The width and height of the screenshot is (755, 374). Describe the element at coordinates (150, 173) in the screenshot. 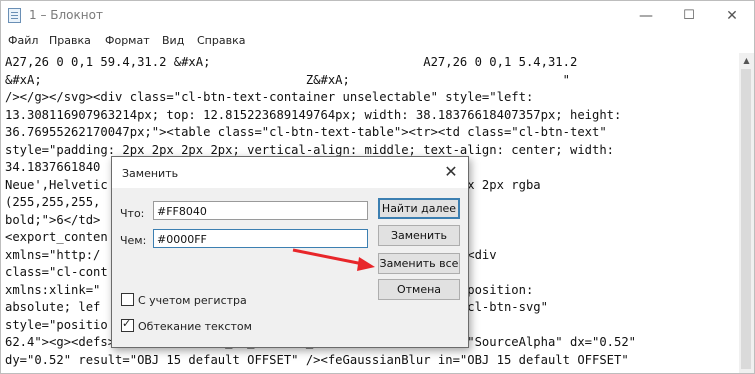

I see `dialog-title: Заменить` at that location.